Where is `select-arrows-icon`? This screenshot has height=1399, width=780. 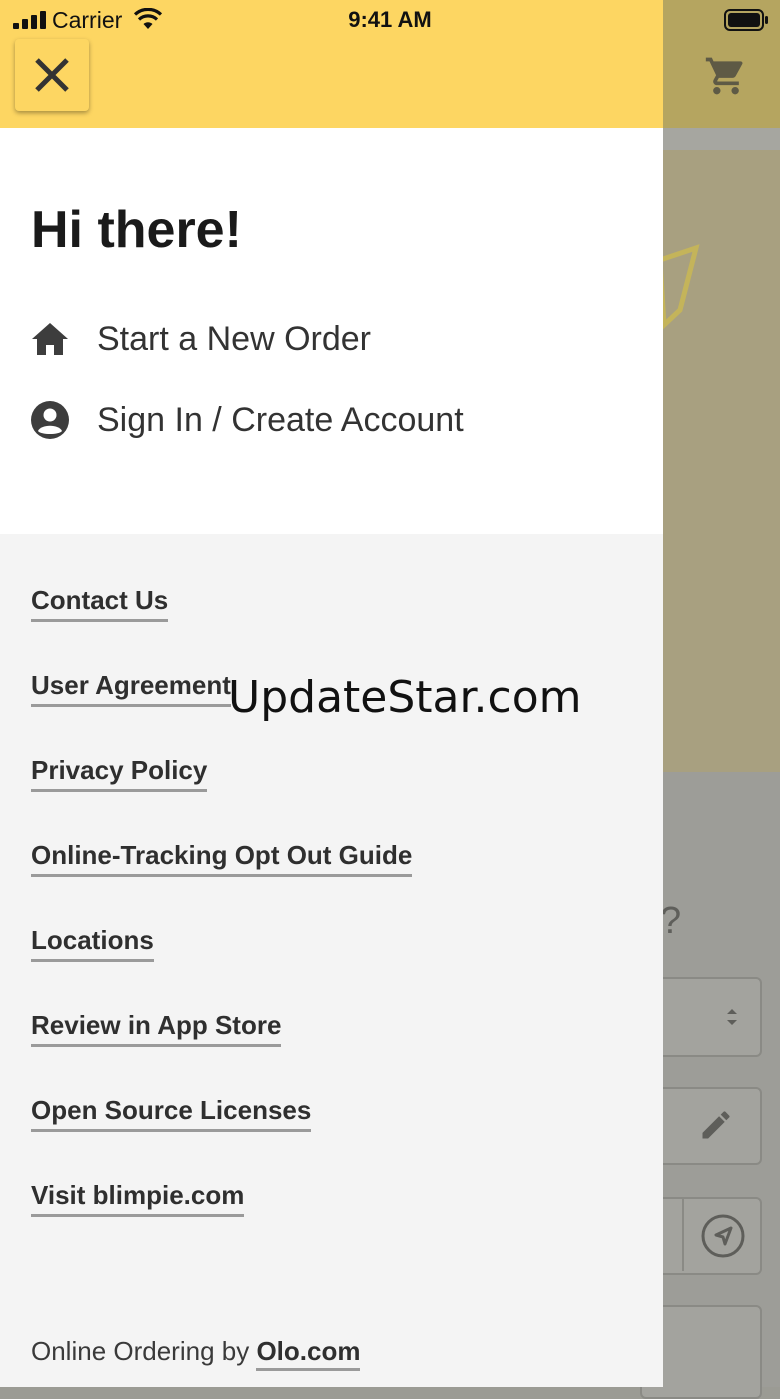 select-arrows-icon is located at coordinates (732, 1017).